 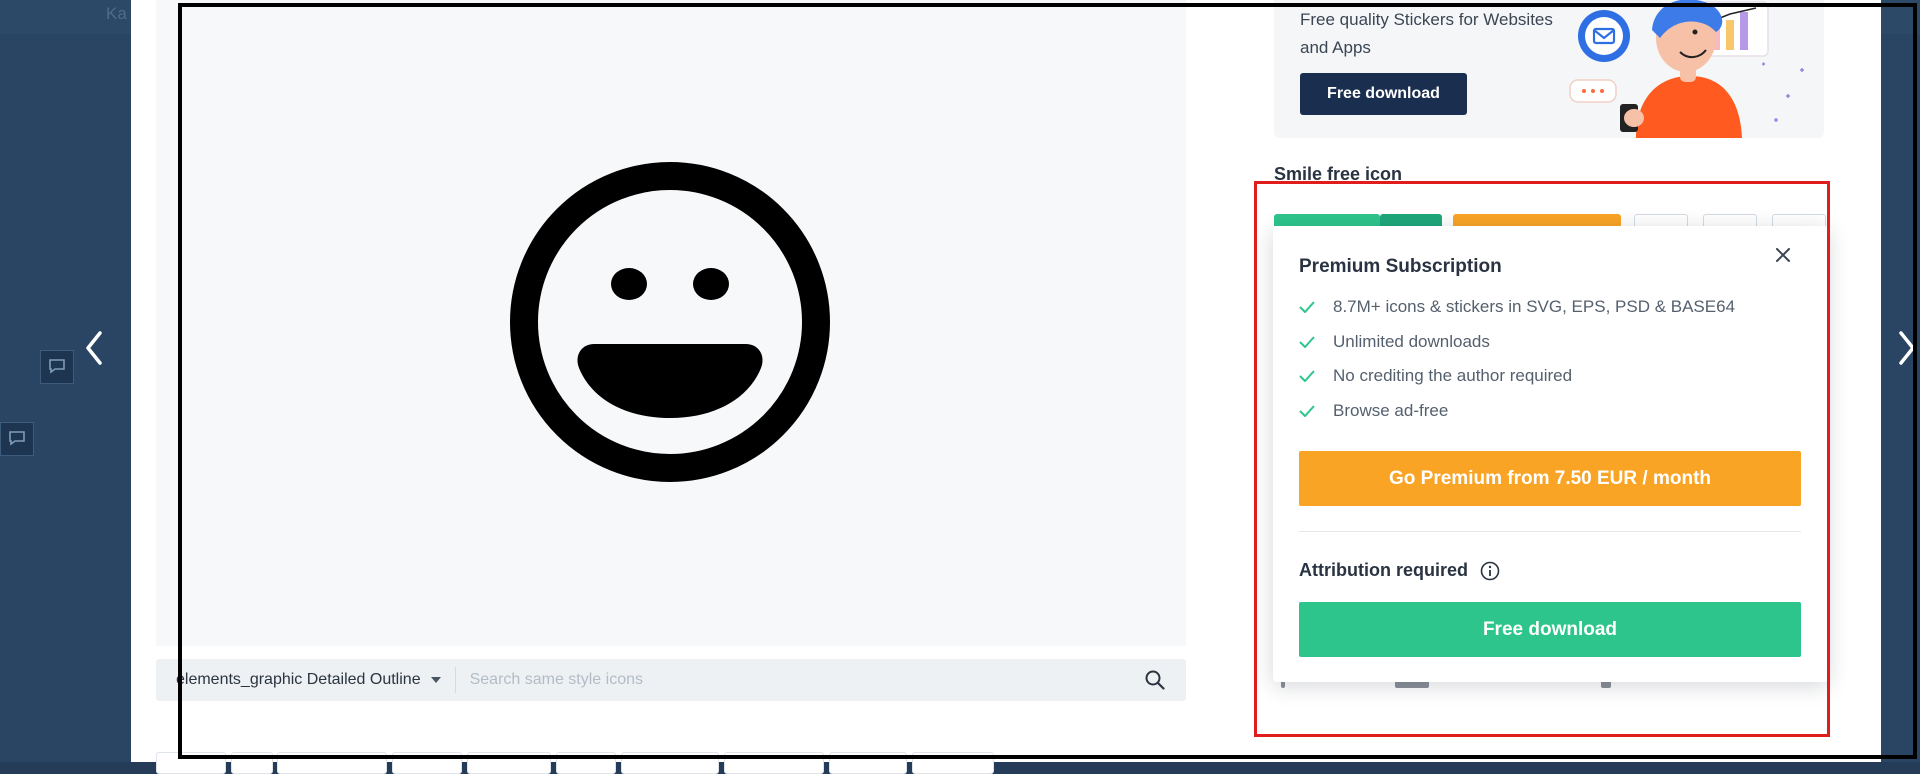 I want to click on style-dropdown-label: elements_graphic Detailed Outline, so click(x=298, y=679).